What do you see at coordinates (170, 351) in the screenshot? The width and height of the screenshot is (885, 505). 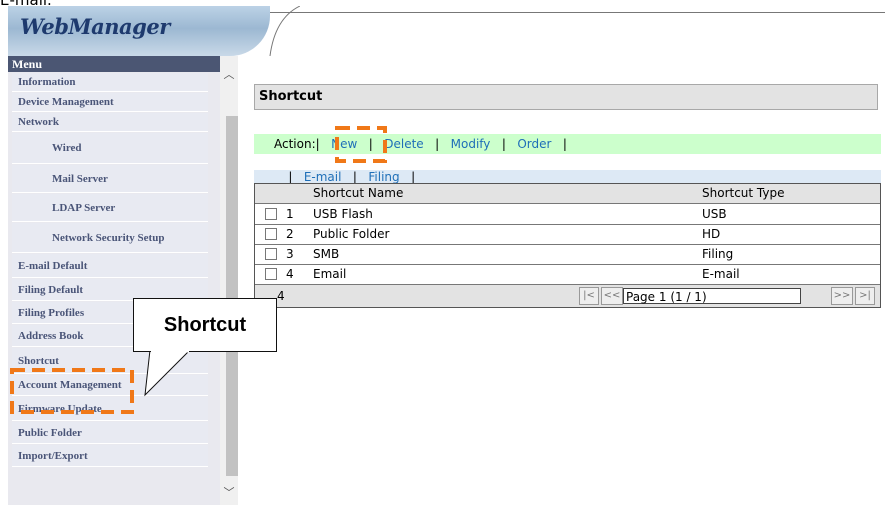 I see `callout-pointer-cover` at bounding box center [170, 351].